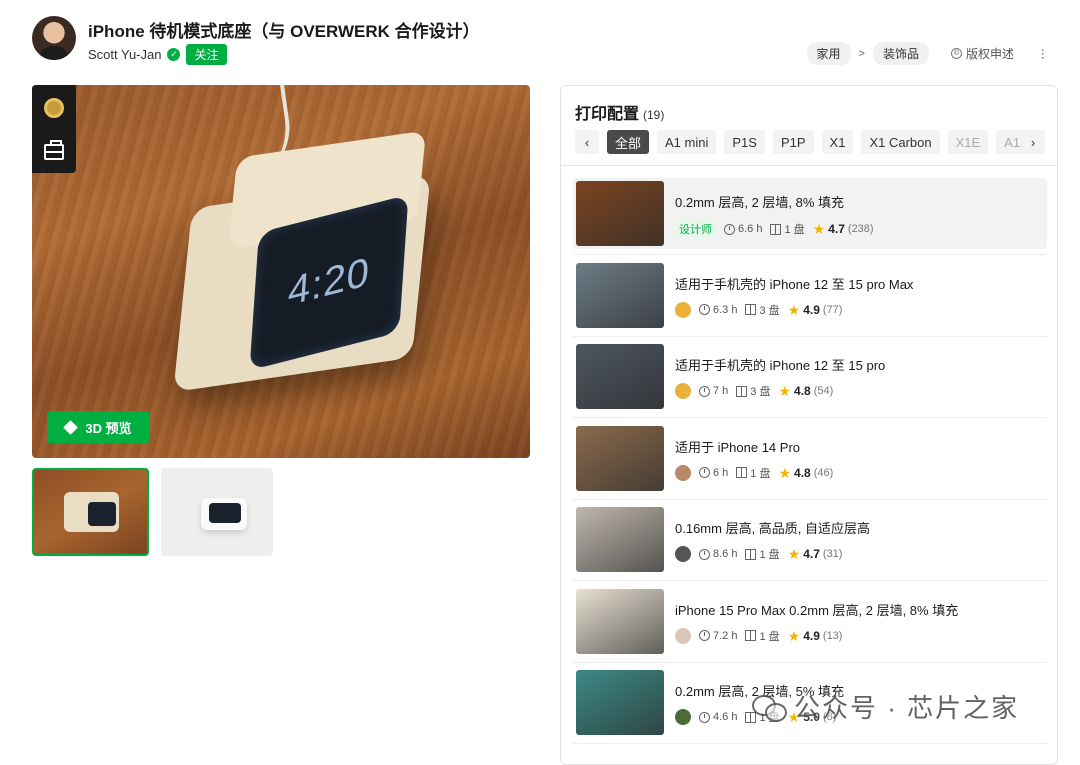  What do you see at coordinates (1044, 53) in the screenshot?
I see `more-menu-icon: ···` at bounding box center [1044, 53].